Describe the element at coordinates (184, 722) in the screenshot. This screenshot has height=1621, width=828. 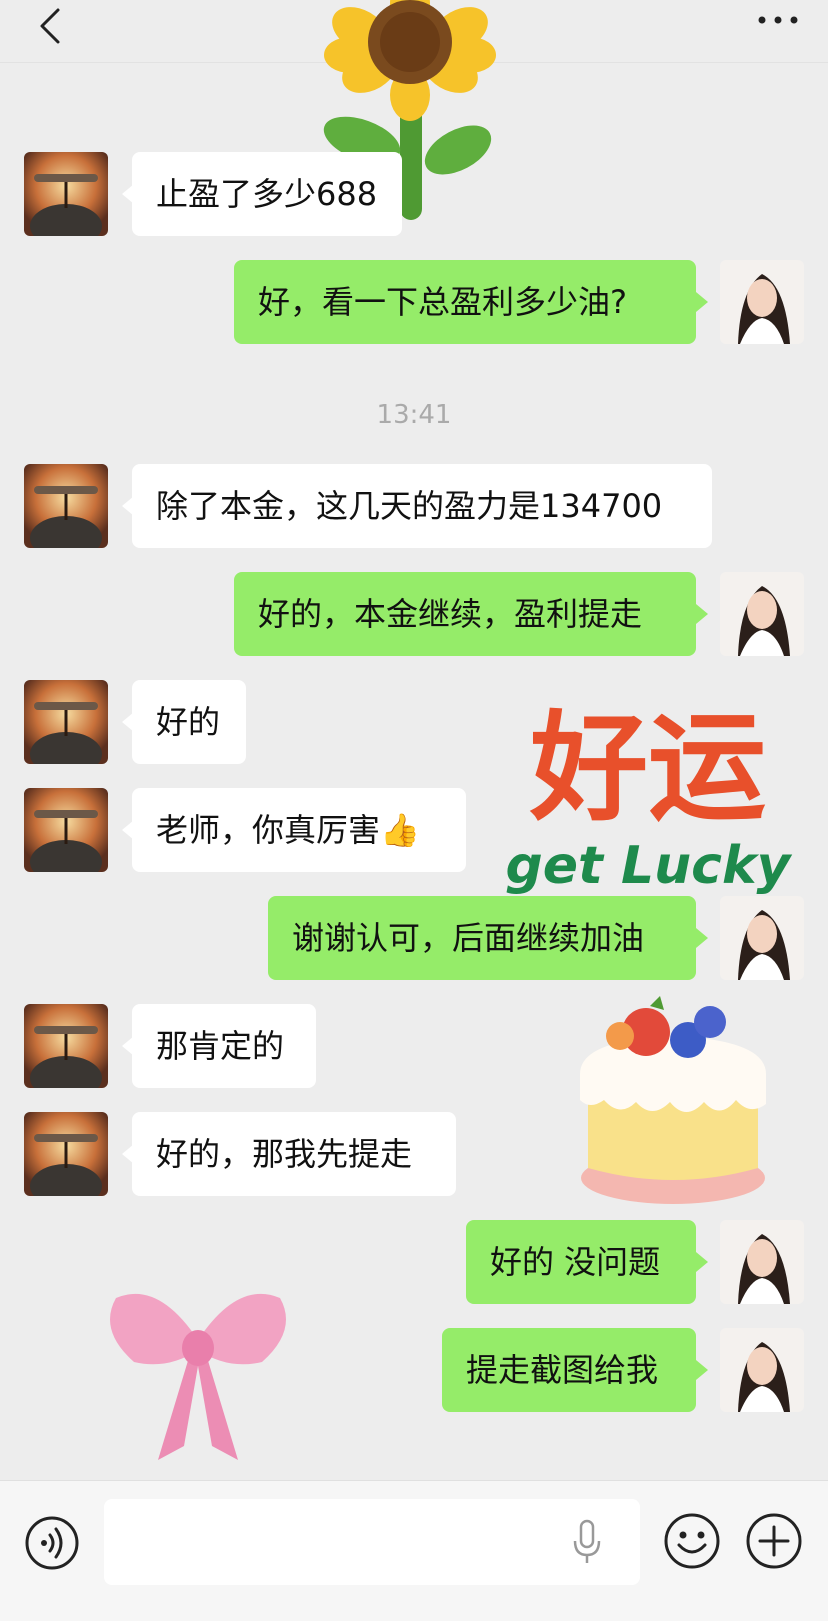
I see `incoming-message-bubble: 好的` at that location.